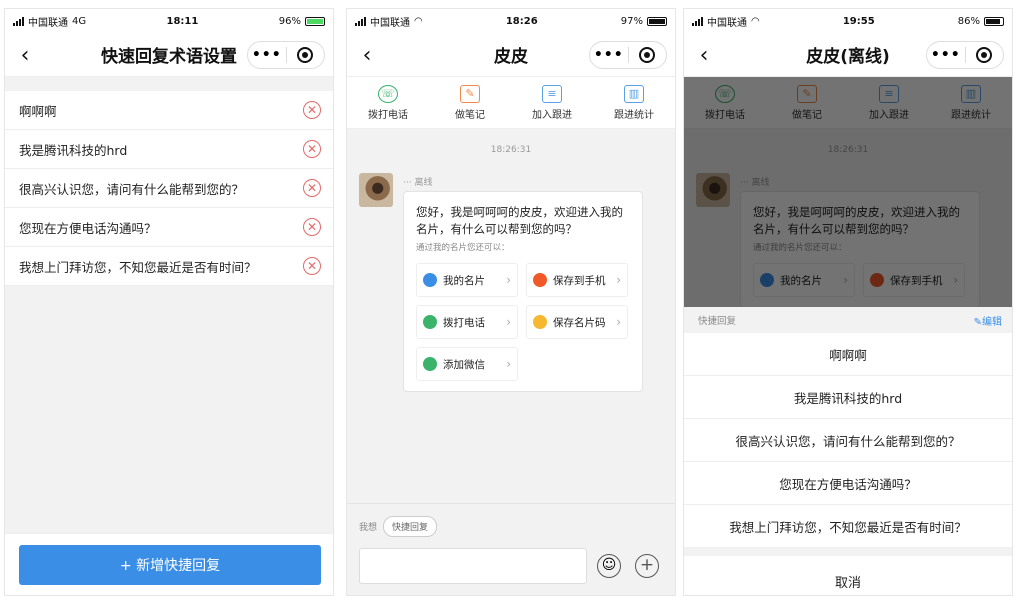 The image size is (1024, 600). I want to click on divider, so click(848, 552).